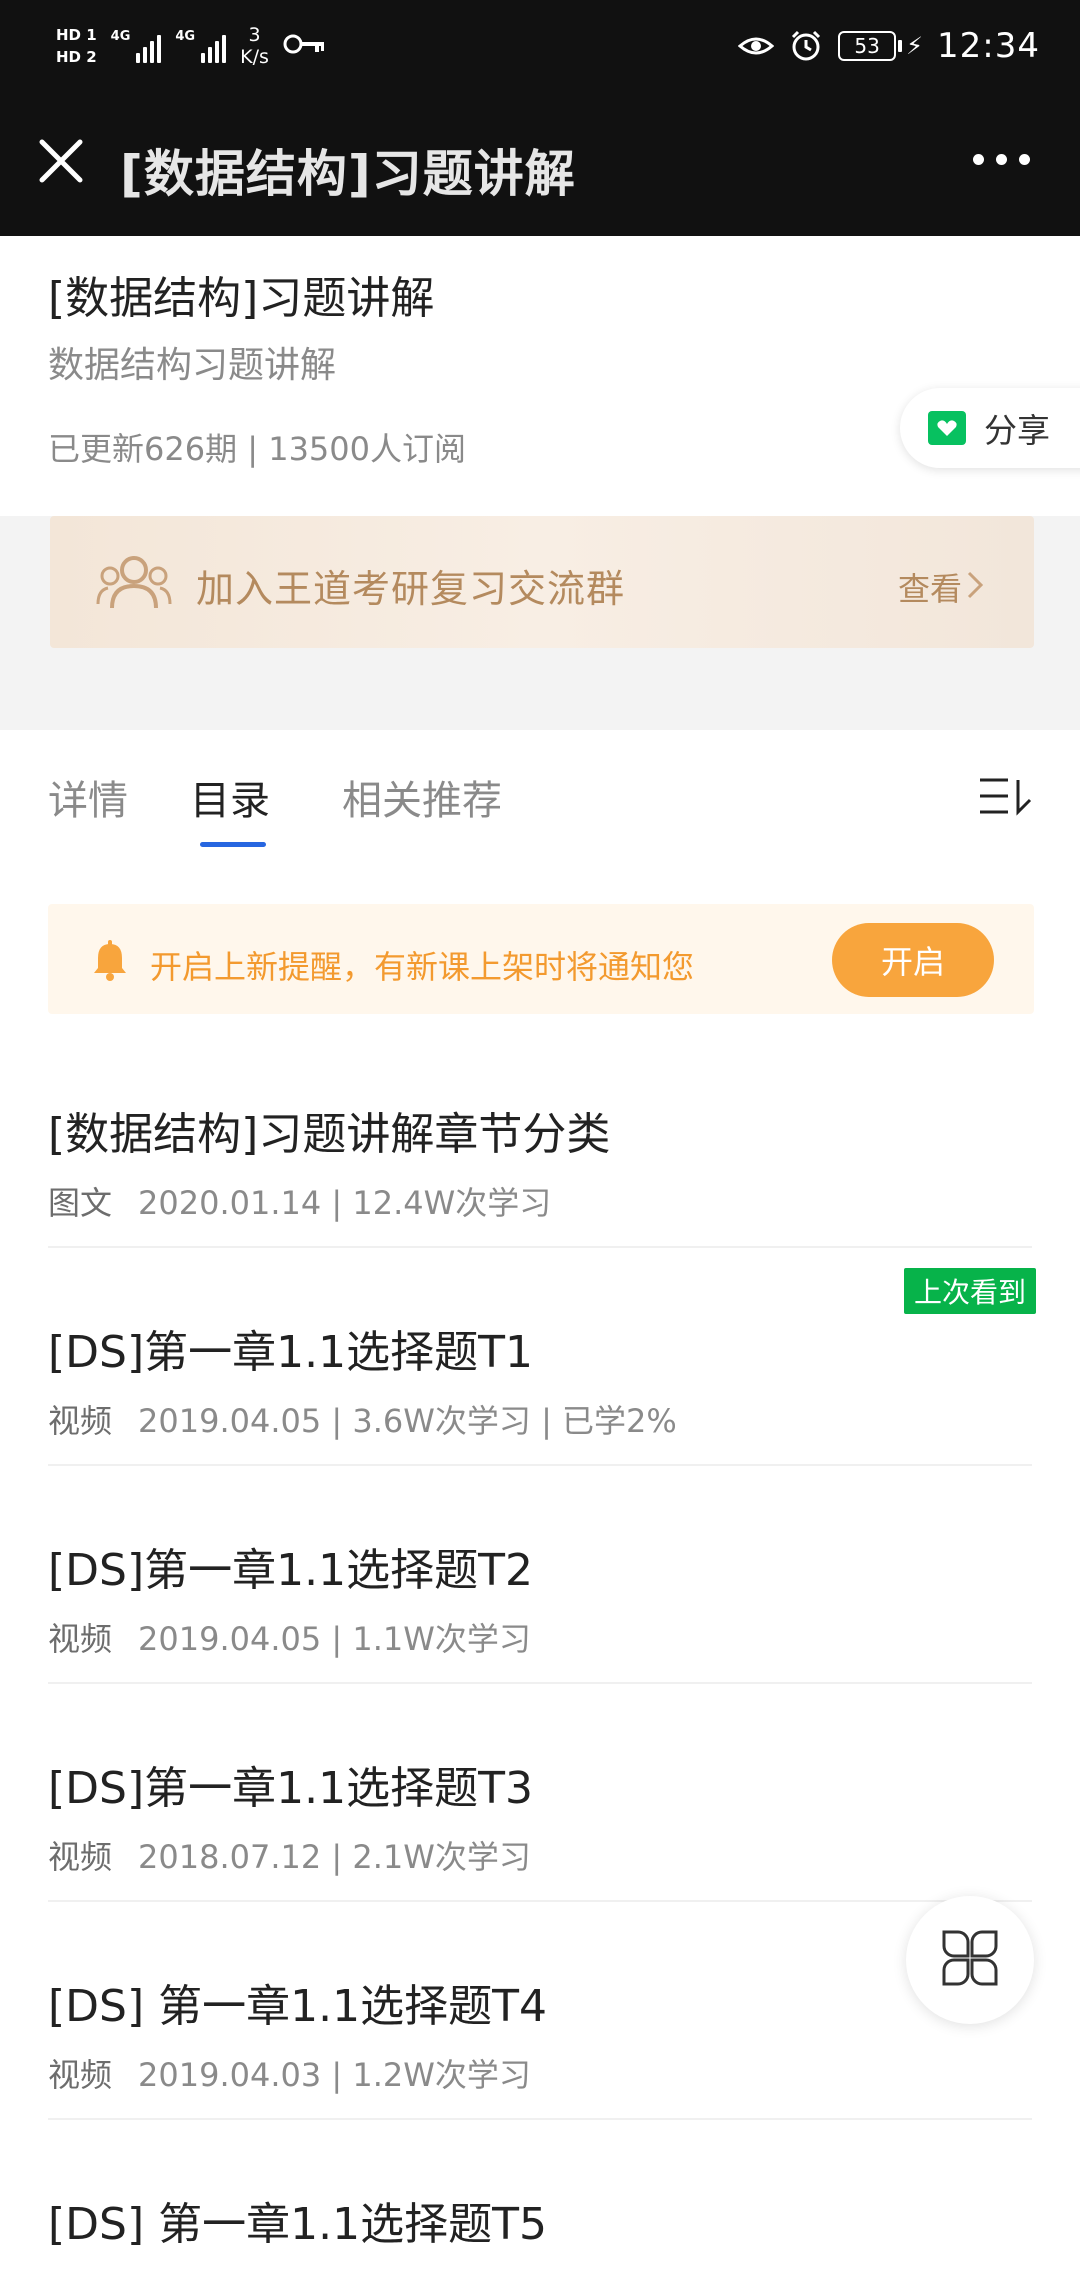  Describe the element at coordinates (185, 36) in the screenshot. I see `network-2-label: 4G` at that location.